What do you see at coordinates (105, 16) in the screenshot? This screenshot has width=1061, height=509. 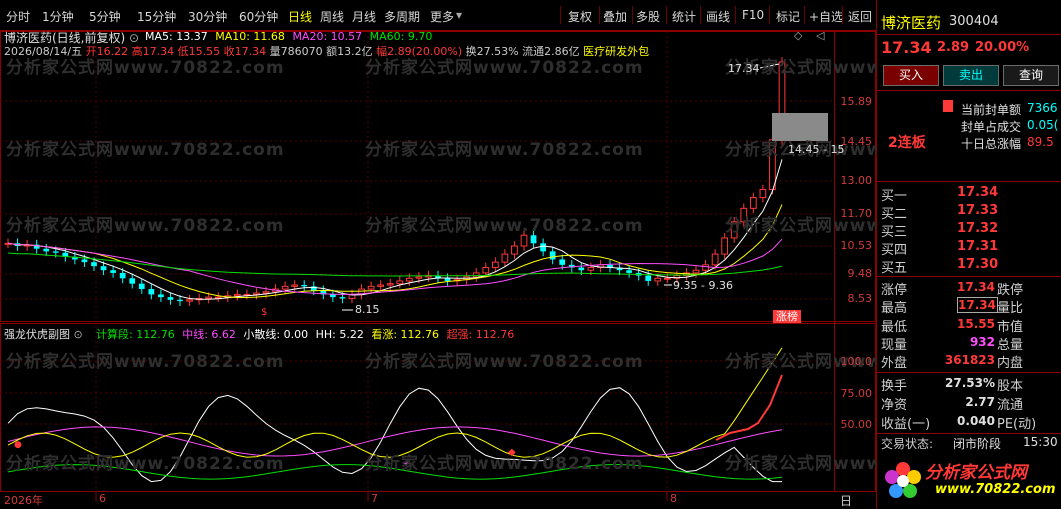 I see `tab-5min: 5分钟` at bounding box center [105, 16].